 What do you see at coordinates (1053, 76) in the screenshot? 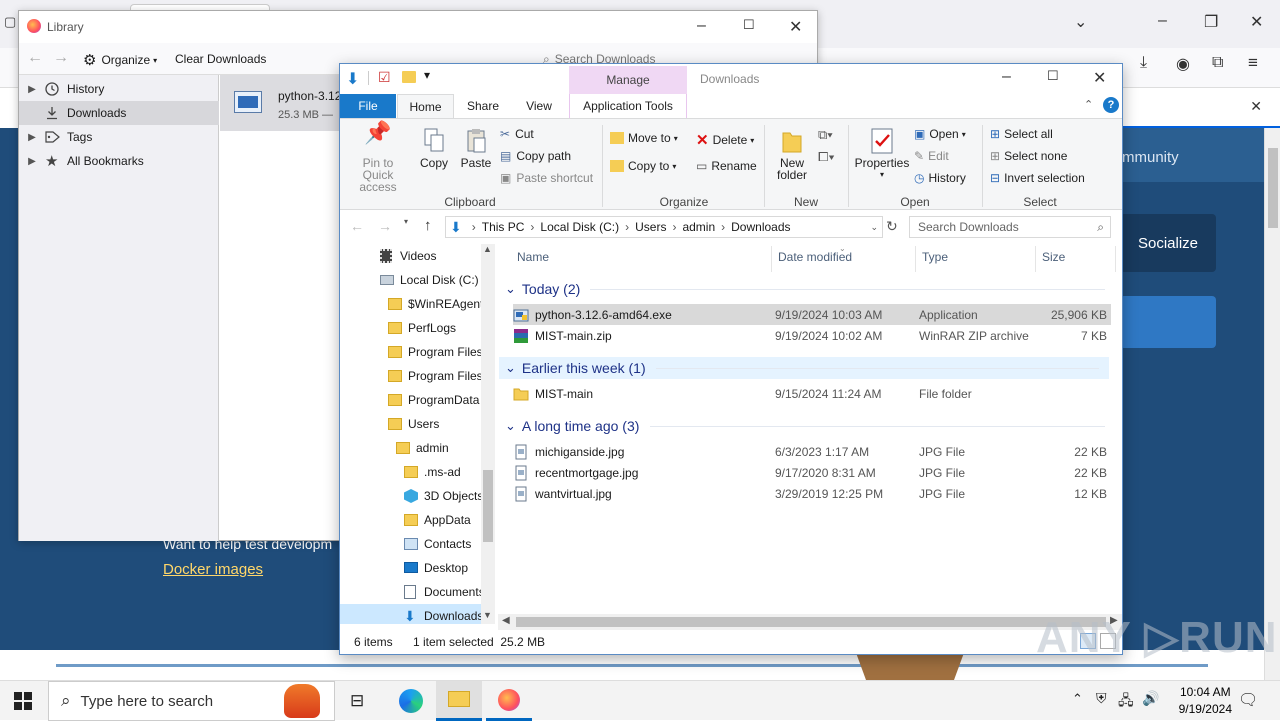
I see `explorer-maximize-button: ☐` at bounding box center [1053, 76].